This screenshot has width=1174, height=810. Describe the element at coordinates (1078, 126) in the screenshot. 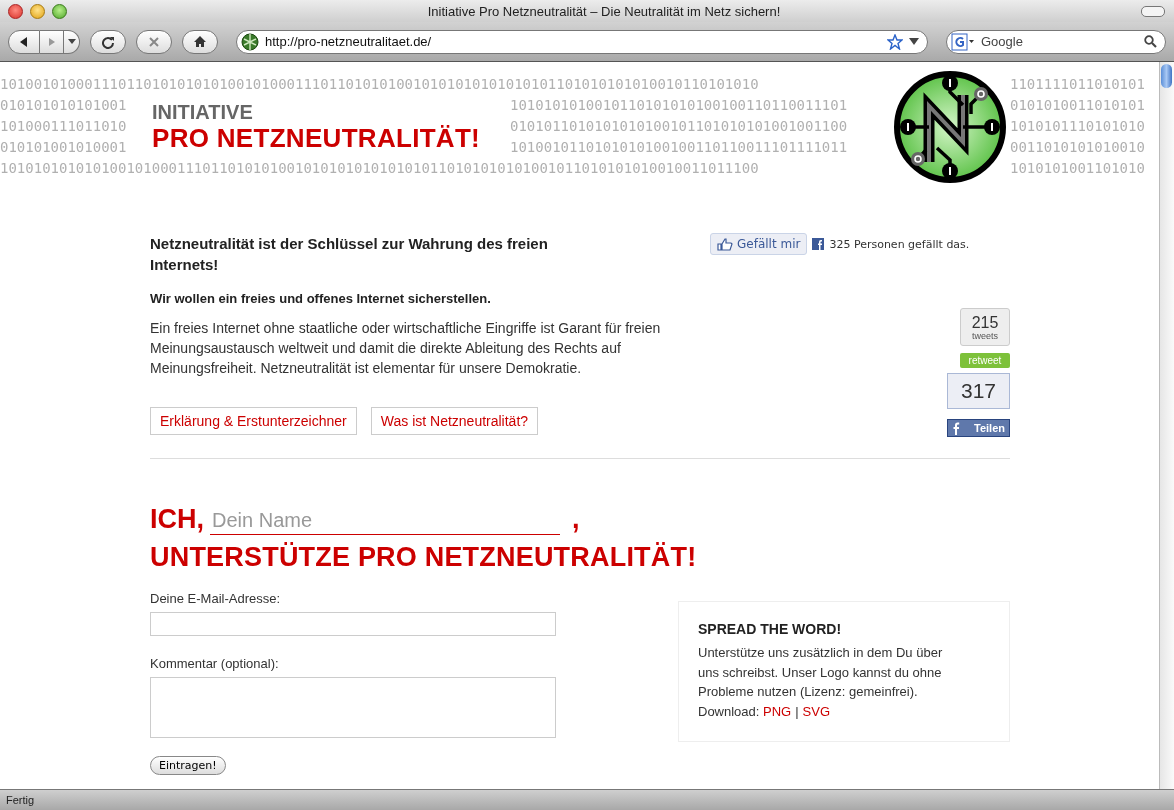

I see `binary-digits: 1010101110101010` at that location.